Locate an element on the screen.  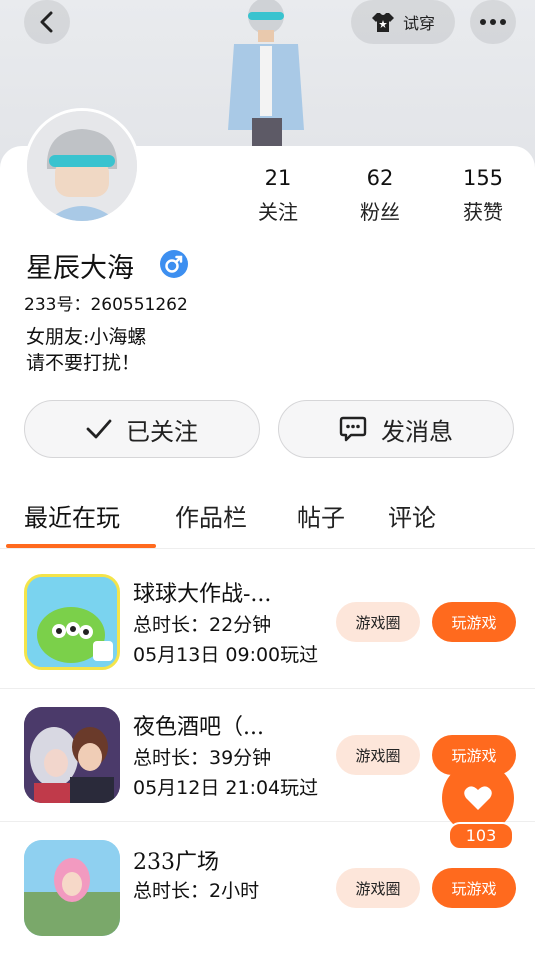
followers-label: 粉丝 is located at coordinates (380, 212).